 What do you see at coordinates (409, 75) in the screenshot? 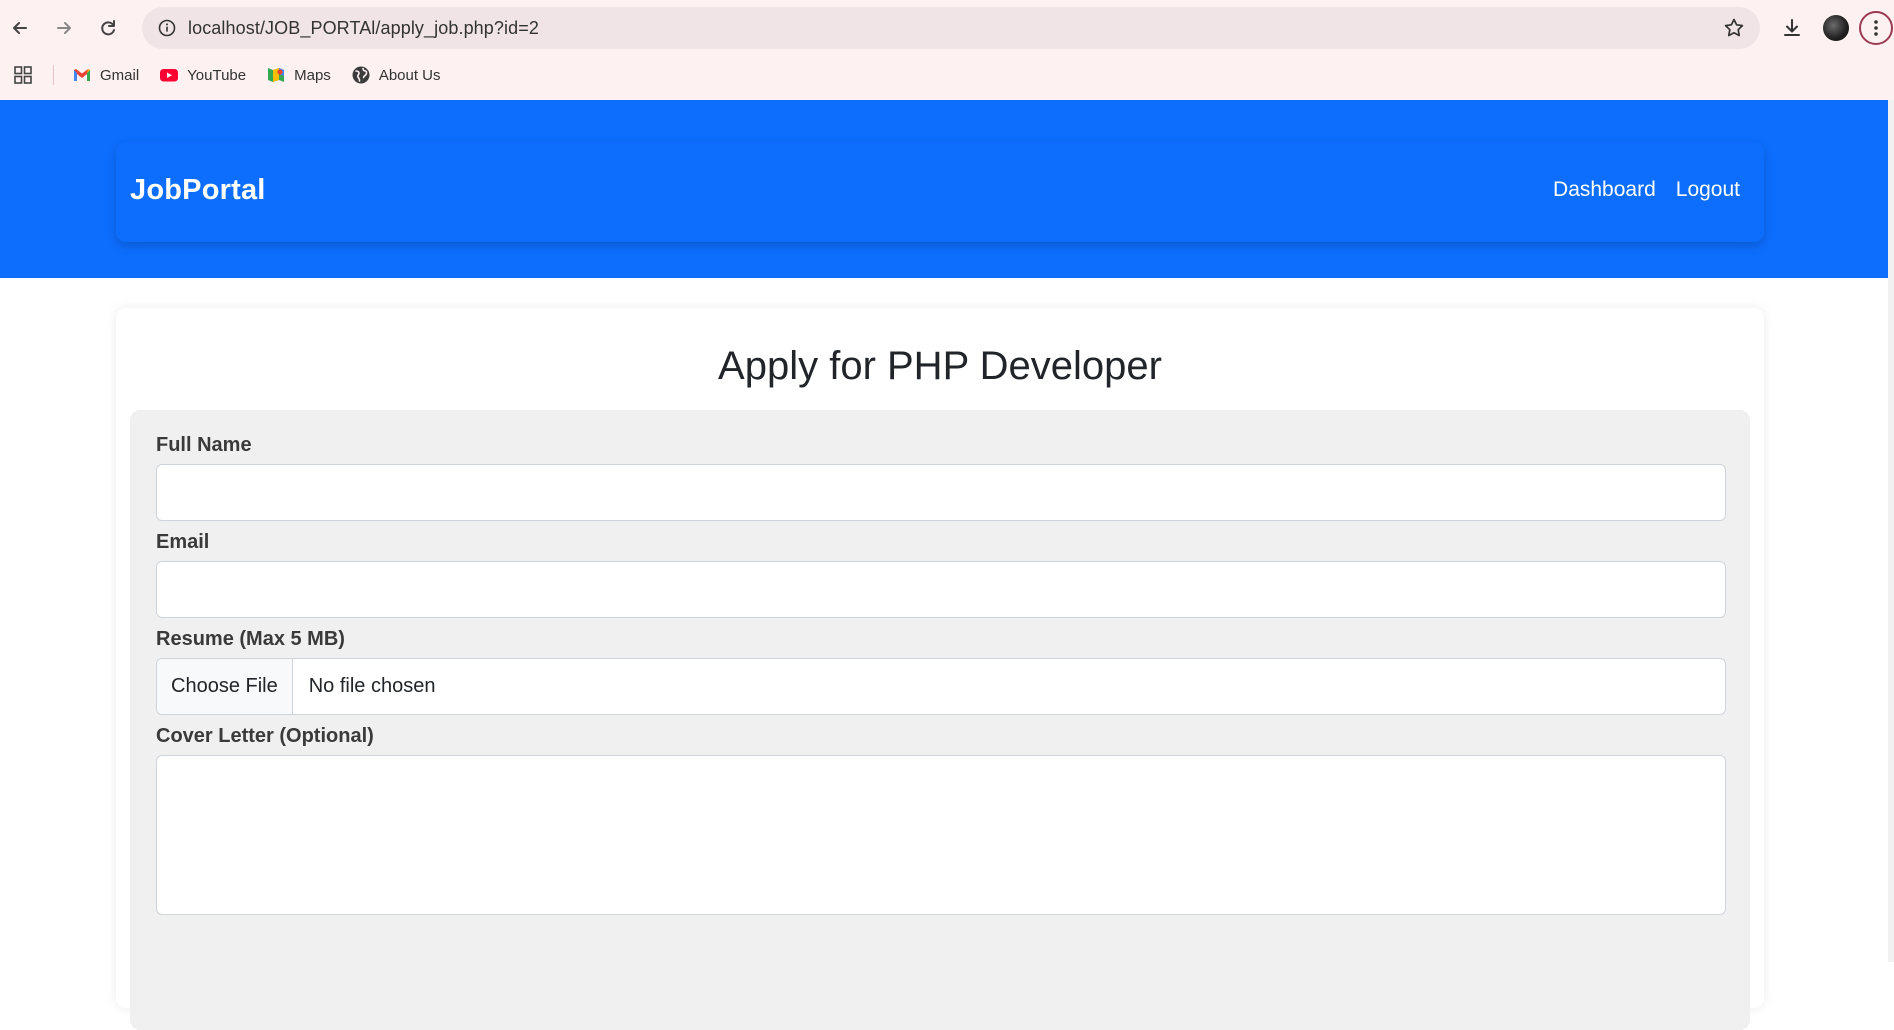
I see `bookmark-label: About Us` at bounding box center [409, 75].